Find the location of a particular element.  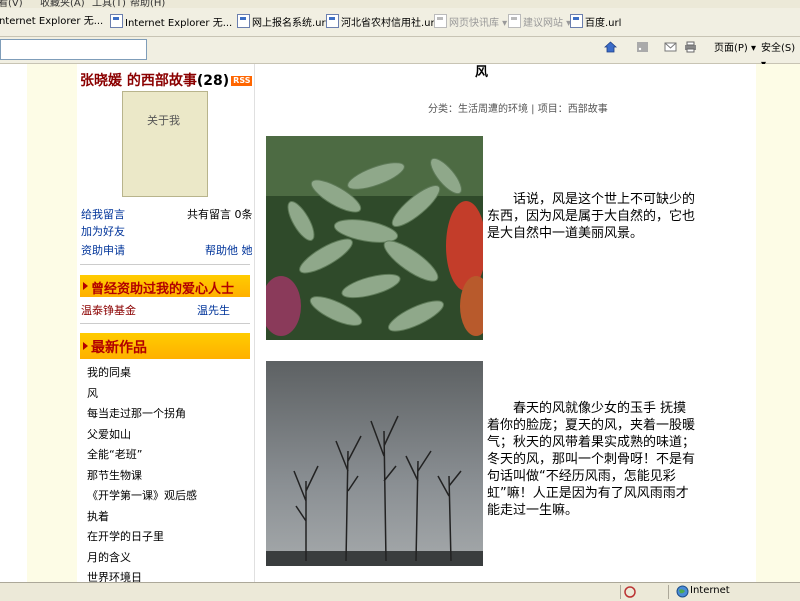

leave-message-link: 给我留言 is located at coordinates (103, 214).